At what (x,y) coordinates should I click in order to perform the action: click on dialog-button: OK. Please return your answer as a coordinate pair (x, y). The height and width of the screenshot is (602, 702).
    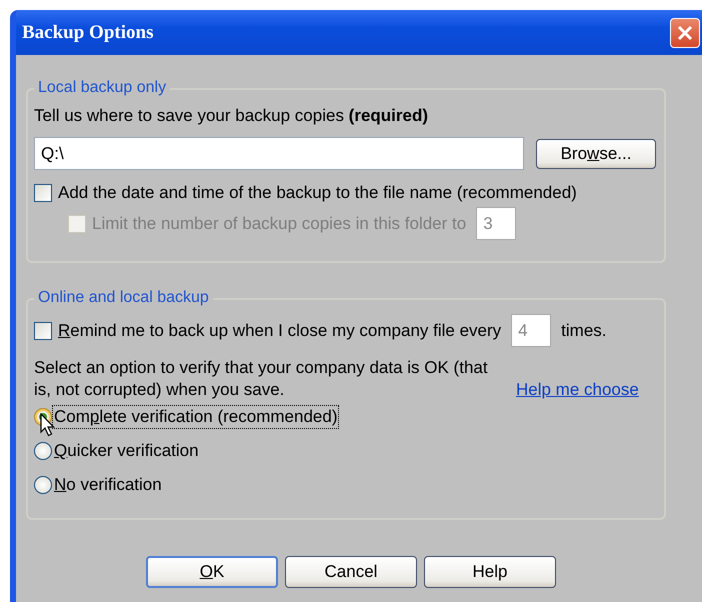
    Looking at the image, I should click on (212, 572).